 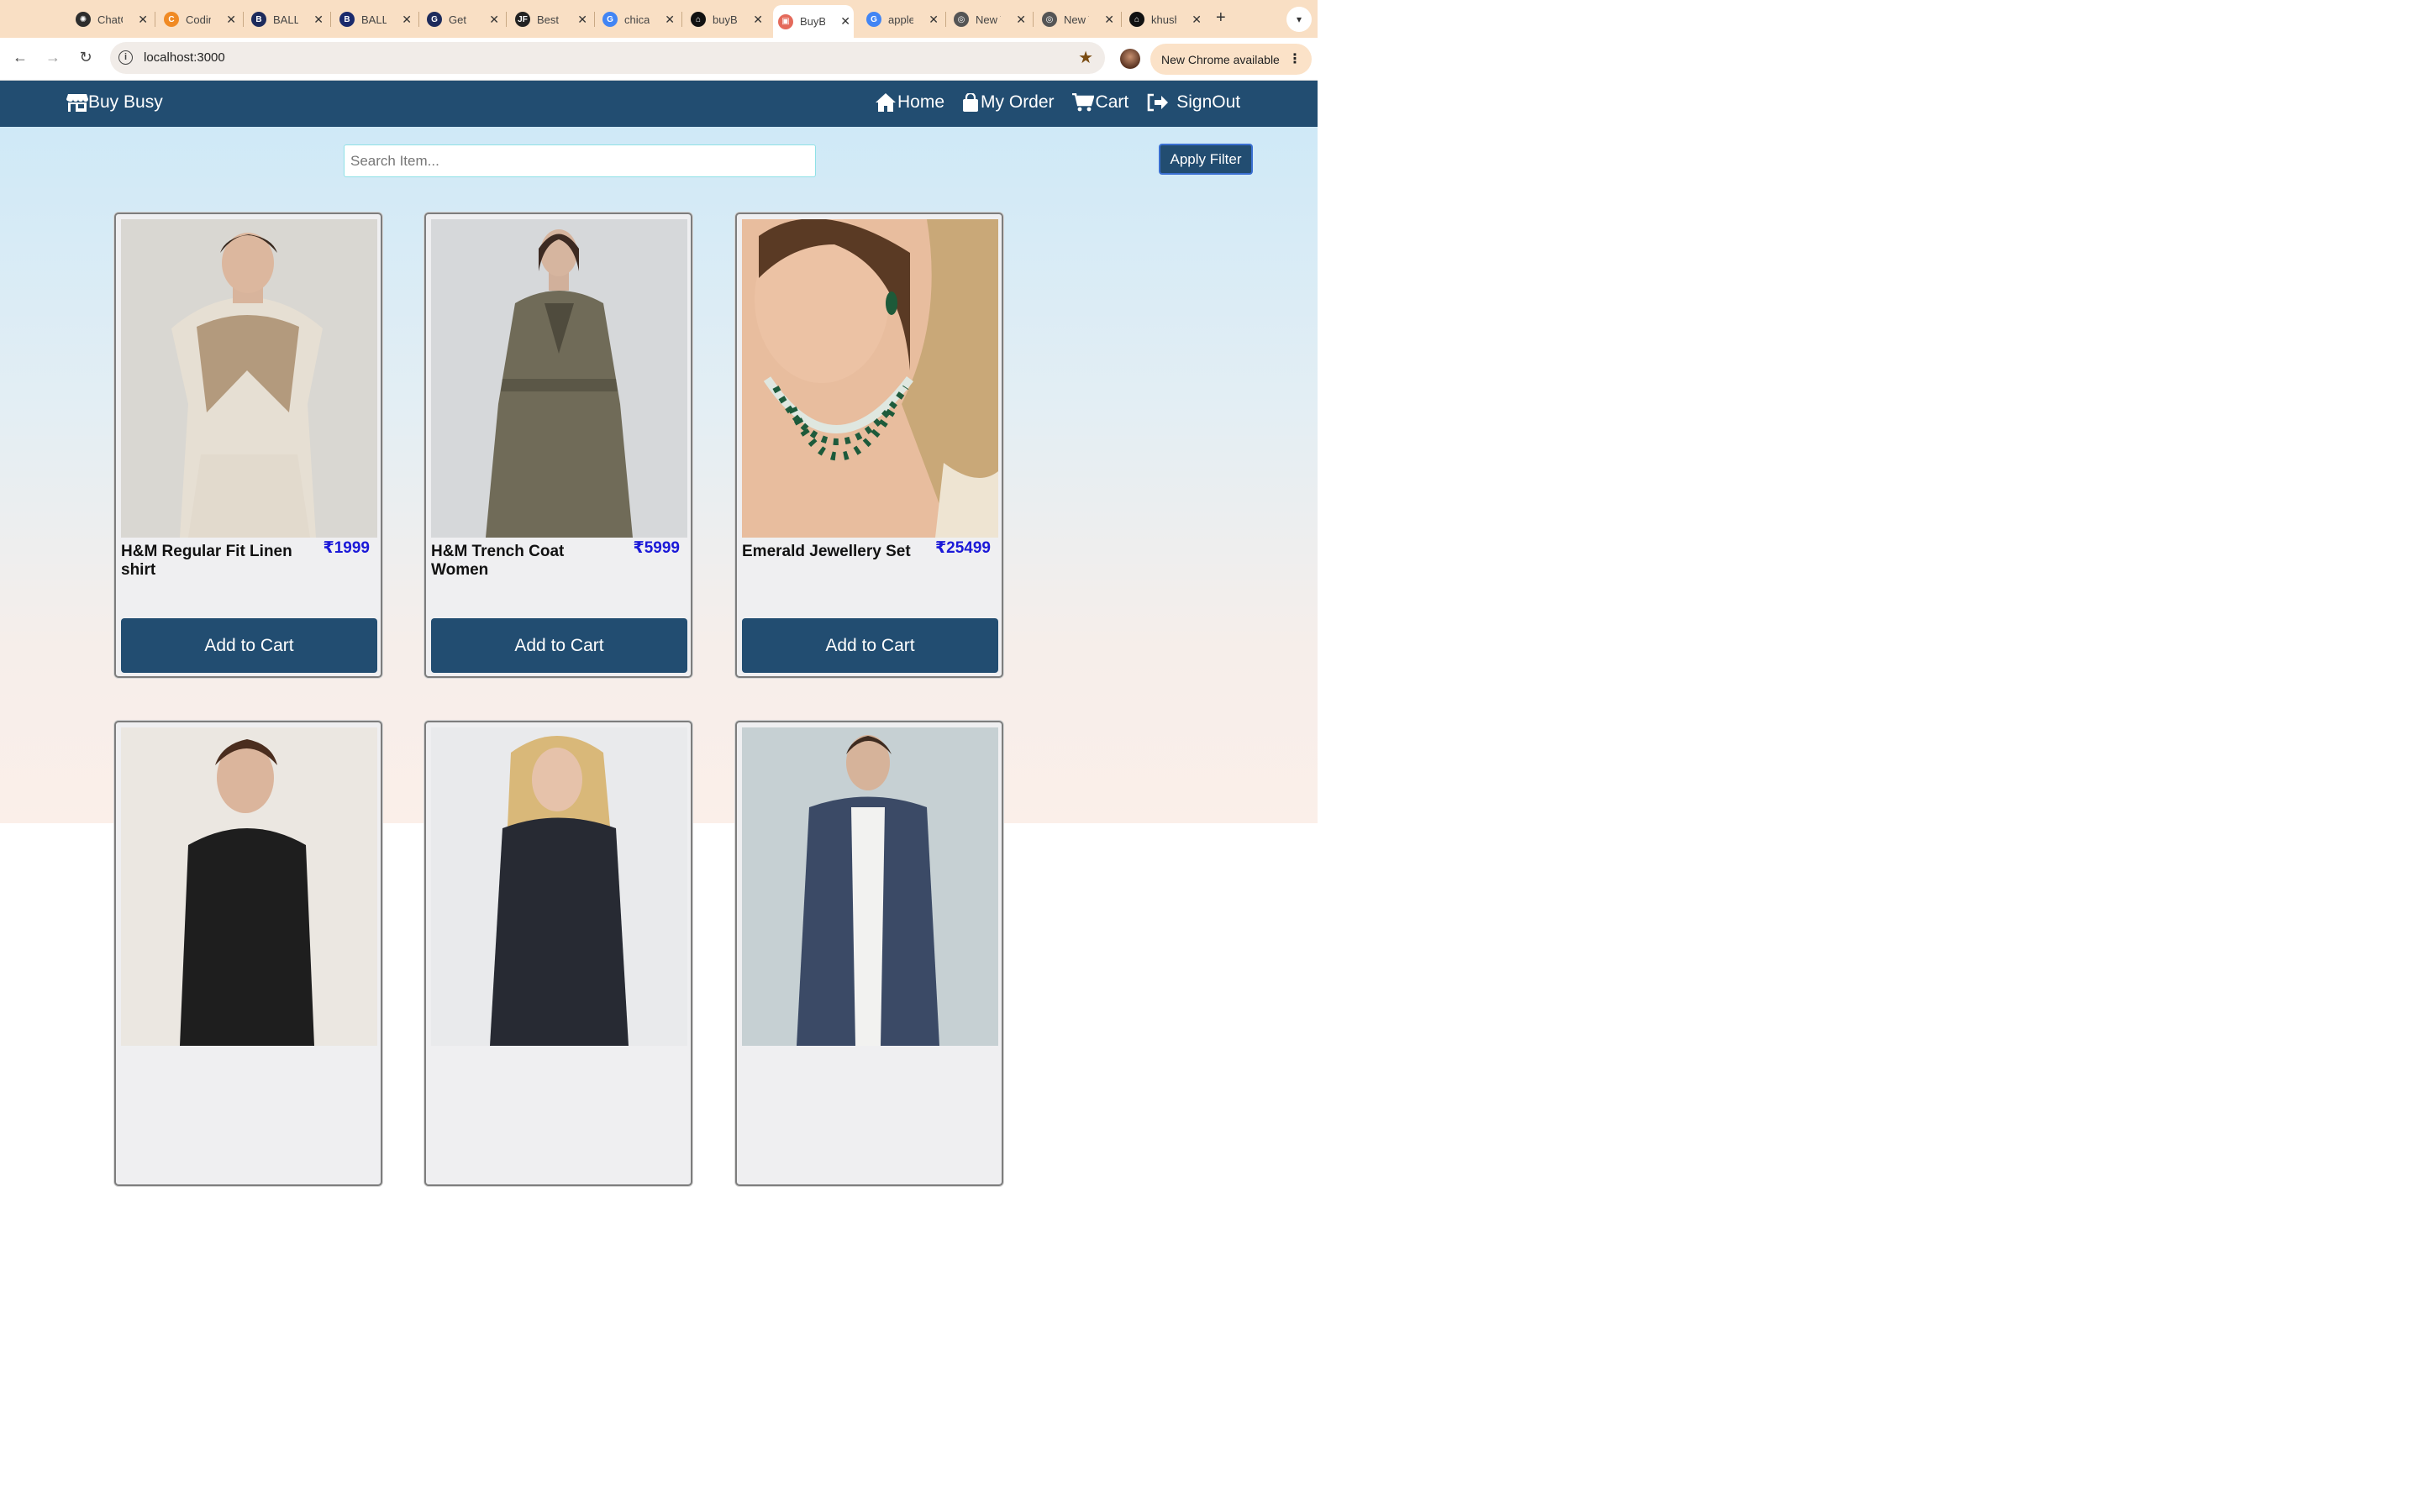 I want to click on tab-title: ChatGPT, so click(x=110, y=19).